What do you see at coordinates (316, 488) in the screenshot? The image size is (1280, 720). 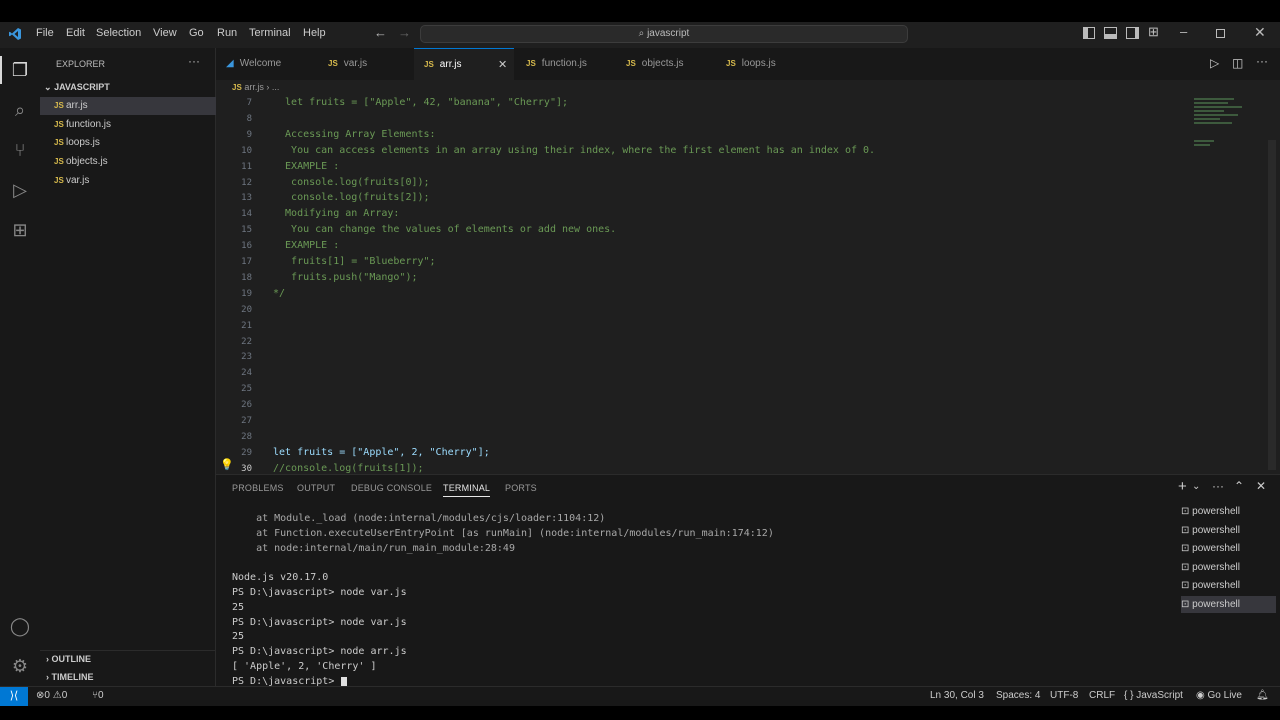 I see `tab-output: OUTPUT` at bounding box center [316, 488].